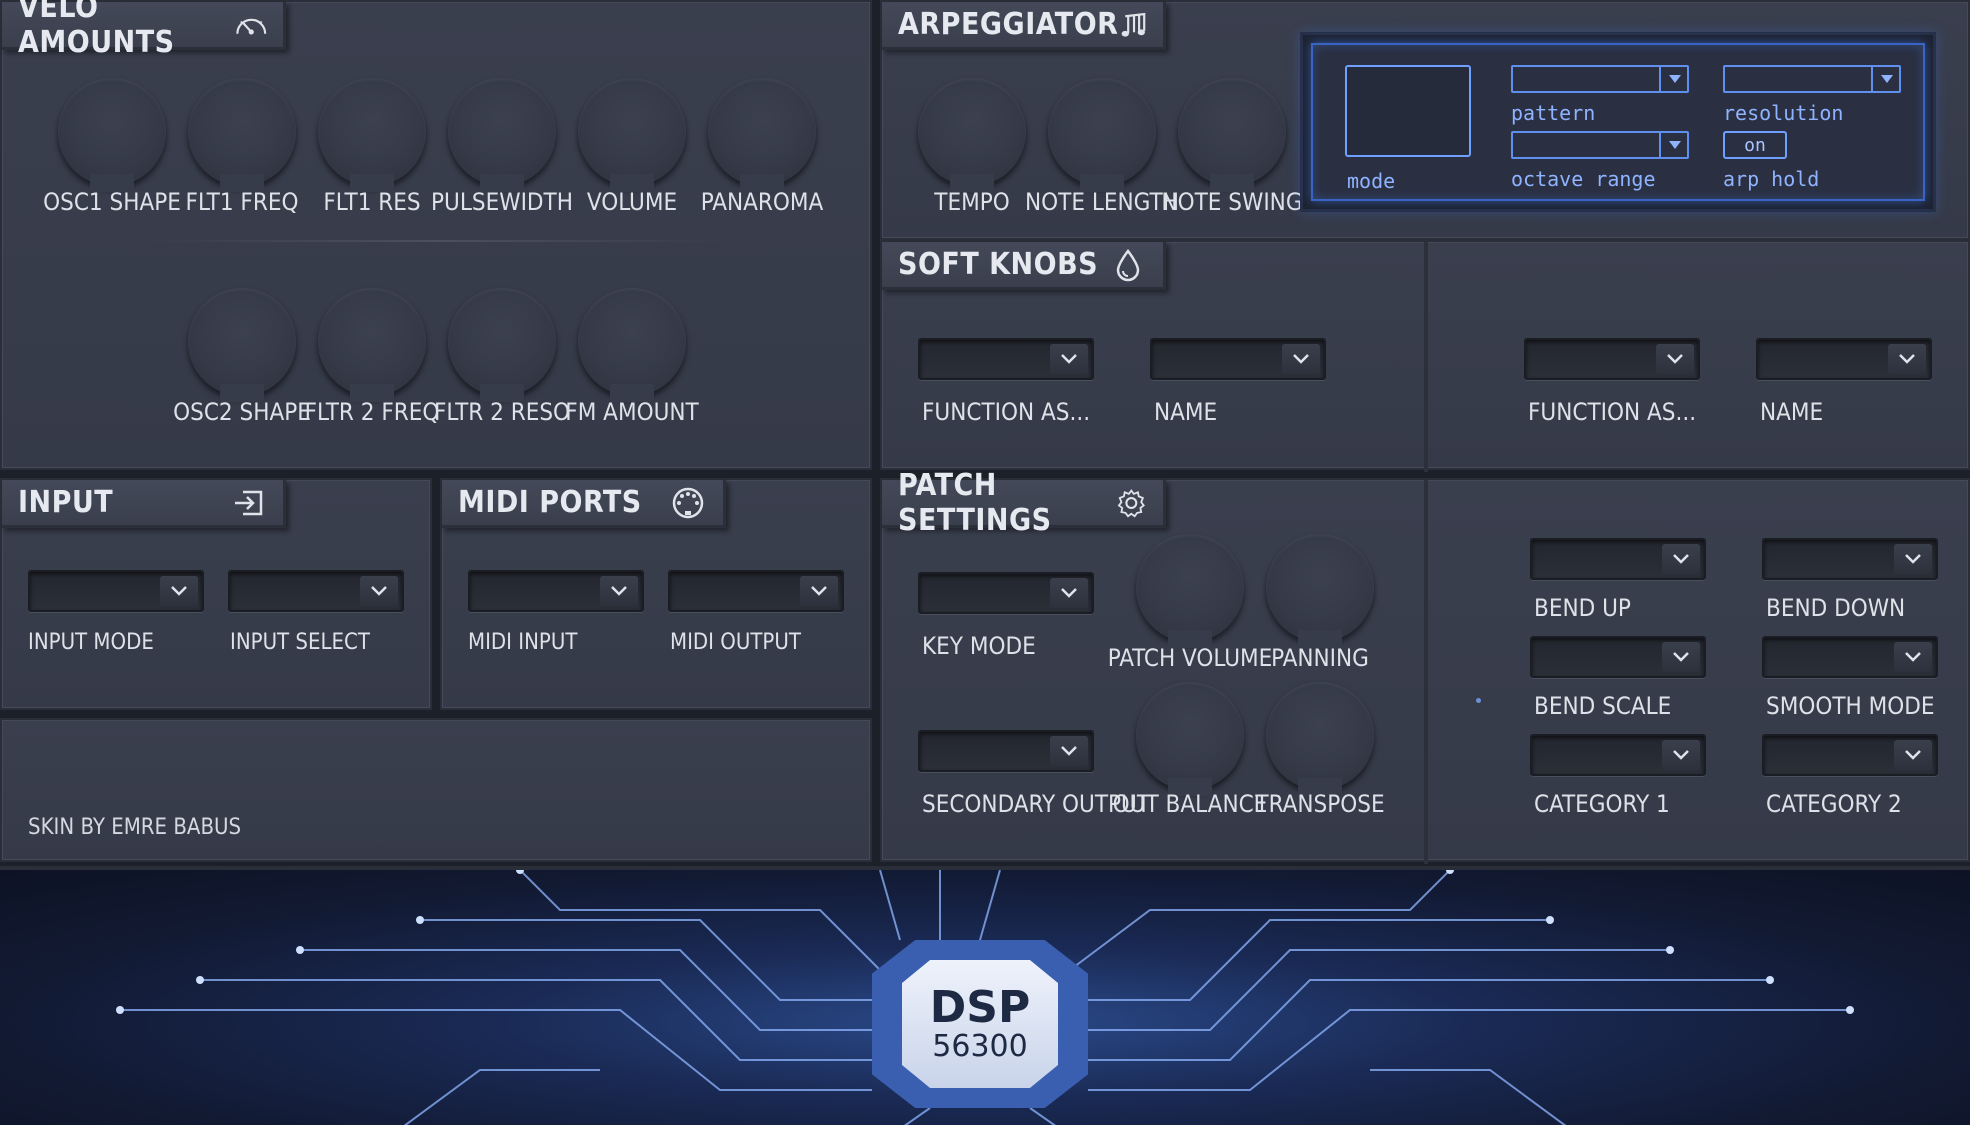 The height and width of the screenshot is (1125, 1970). I want to click on soft-knobs-tab: SOFT KNOBS, so click(1024, 266).